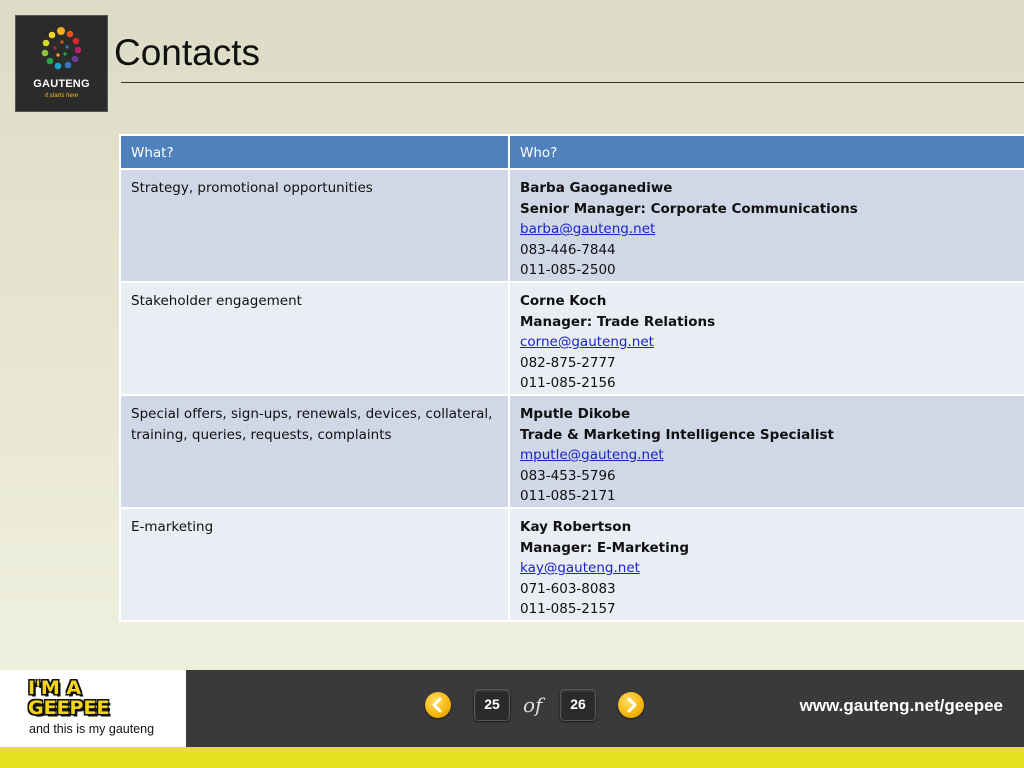 This screenshot has width=1024, height=768. I want to click on contact-phone: 011-085-2157, so click(568, 609).